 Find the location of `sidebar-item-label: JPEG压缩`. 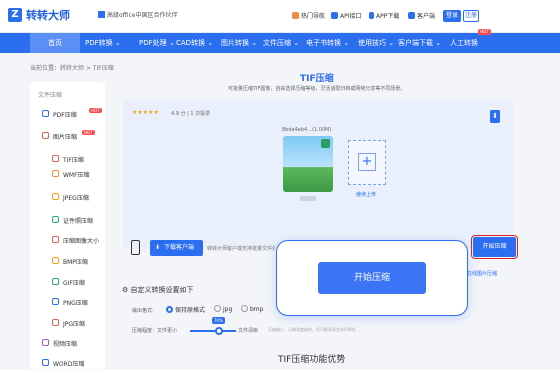

sidebar-item-label: JPEG压缩 is located at coordinates (76, 198).